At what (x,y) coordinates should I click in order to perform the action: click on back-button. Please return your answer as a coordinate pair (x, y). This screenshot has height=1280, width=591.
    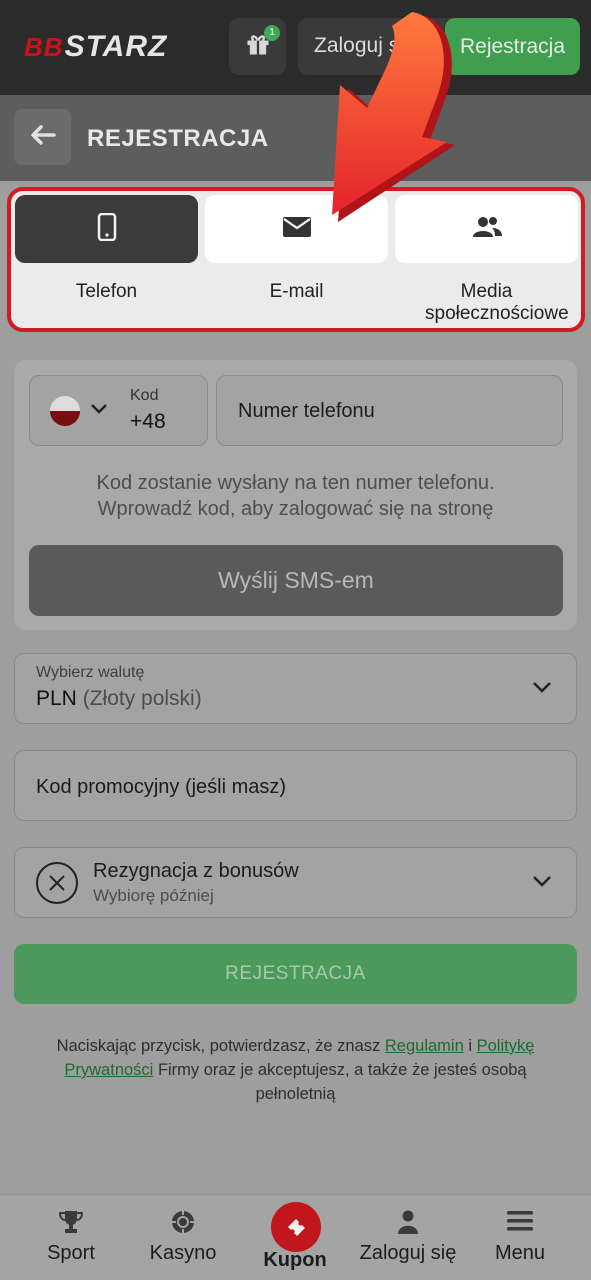
    Looking at the image, I should click on (42, 137).